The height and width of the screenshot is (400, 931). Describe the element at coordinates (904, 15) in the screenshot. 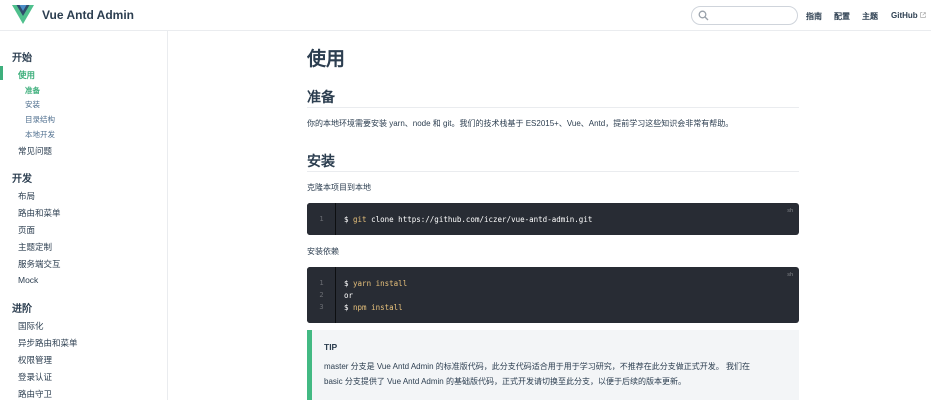

I see `nav-link-github-label: GitHub` at that location.